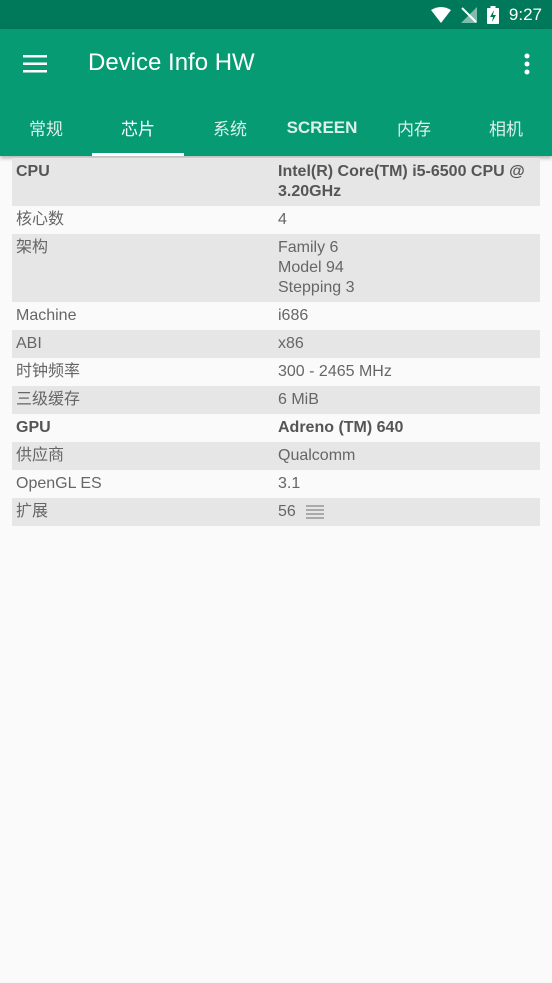 This screenshot has height=983, width=552. Describe the element at coordinates (32, 511) in the screenshot. I see `row-label: 扩展` at that location.